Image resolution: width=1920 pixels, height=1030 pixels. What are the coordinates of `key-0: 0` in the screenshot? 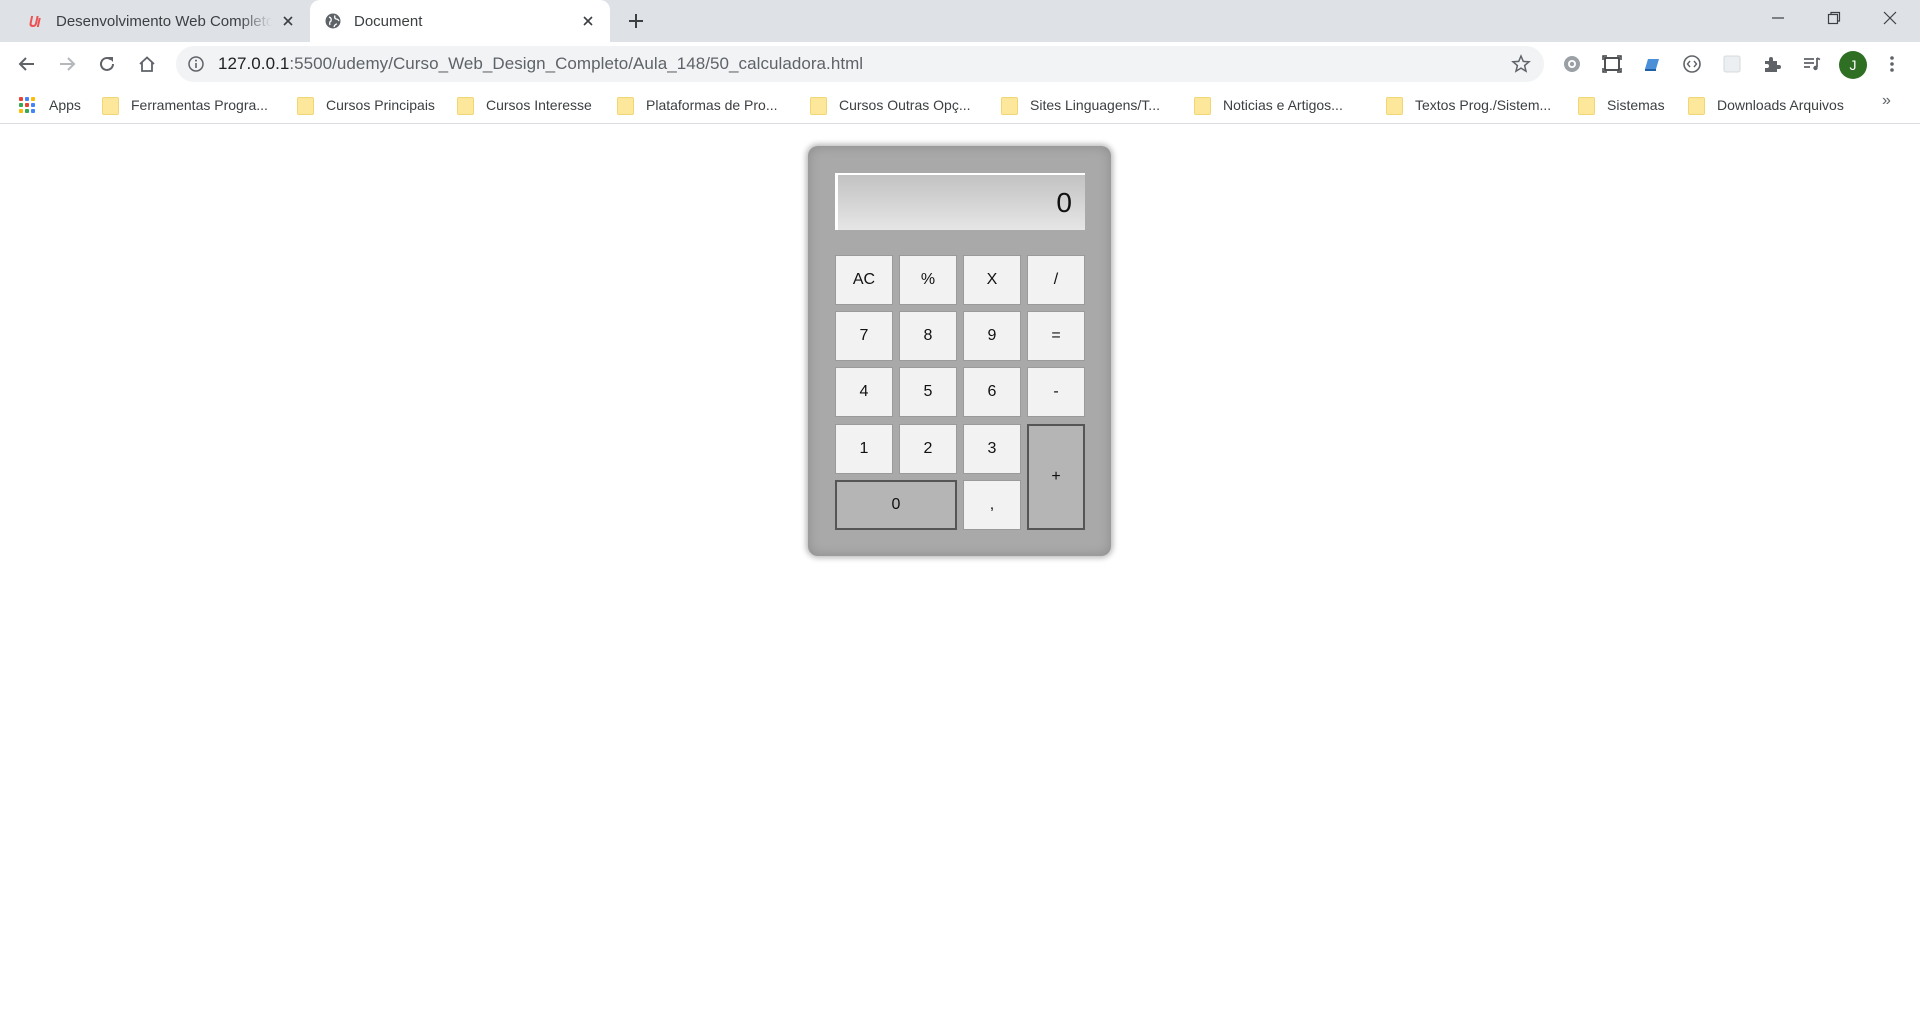 It's located at (896, 505).